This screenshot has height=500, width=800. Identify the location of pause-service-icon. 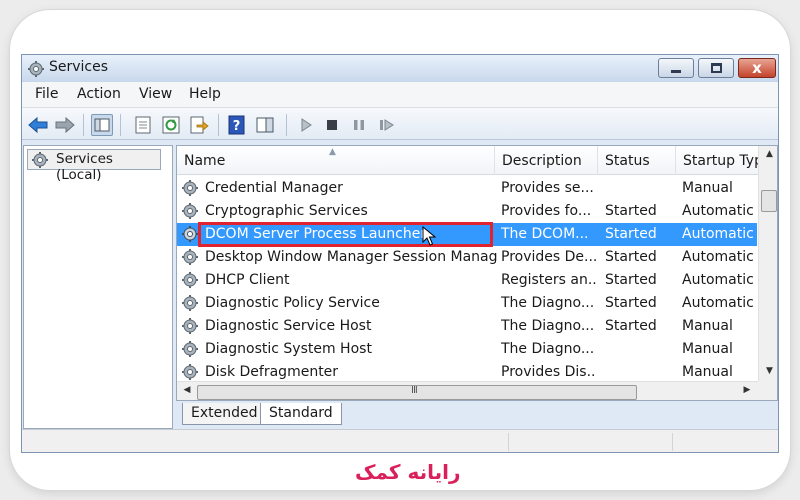
(359, 125).